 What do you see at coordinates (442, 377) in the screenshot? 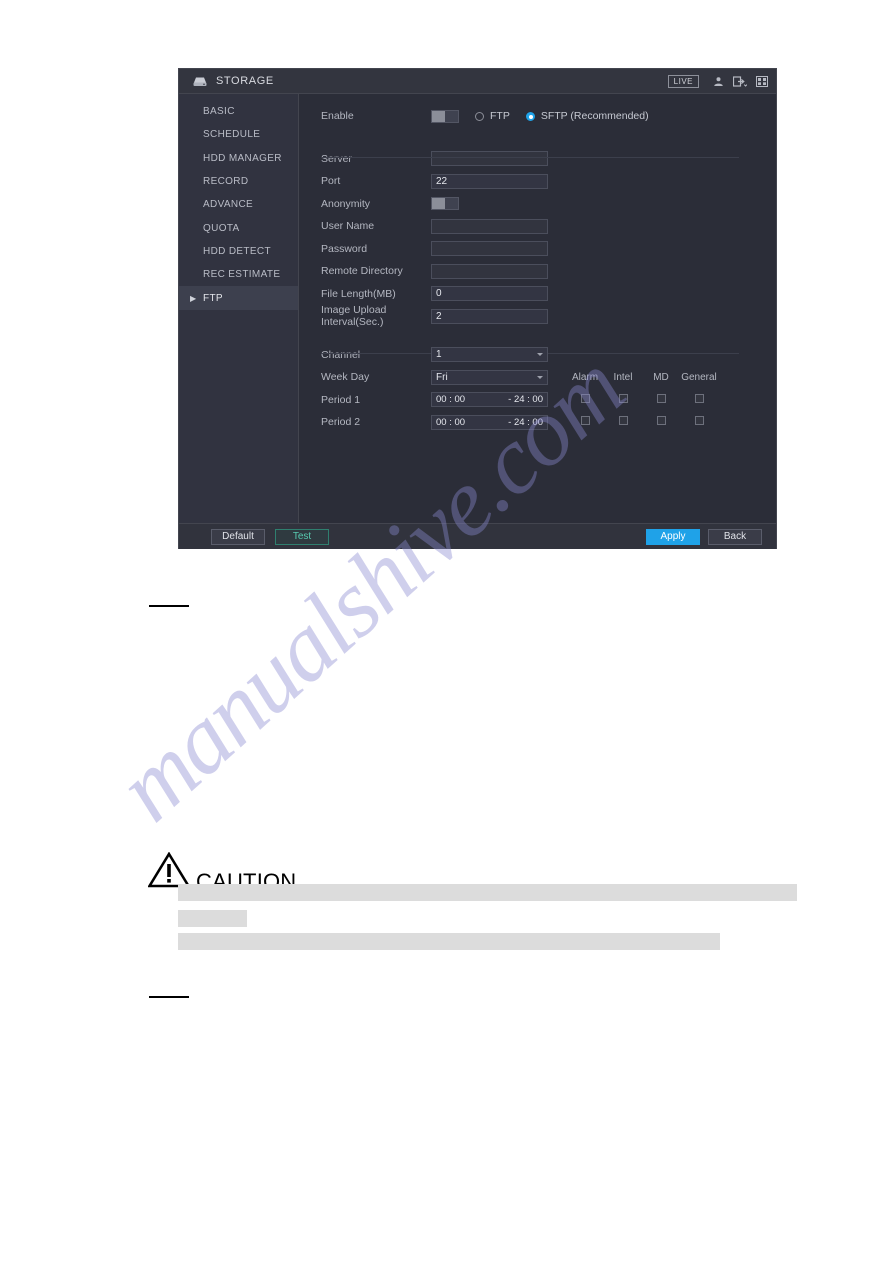
I see `week-day-select-value: Fri` at bounding box center [442, 377].